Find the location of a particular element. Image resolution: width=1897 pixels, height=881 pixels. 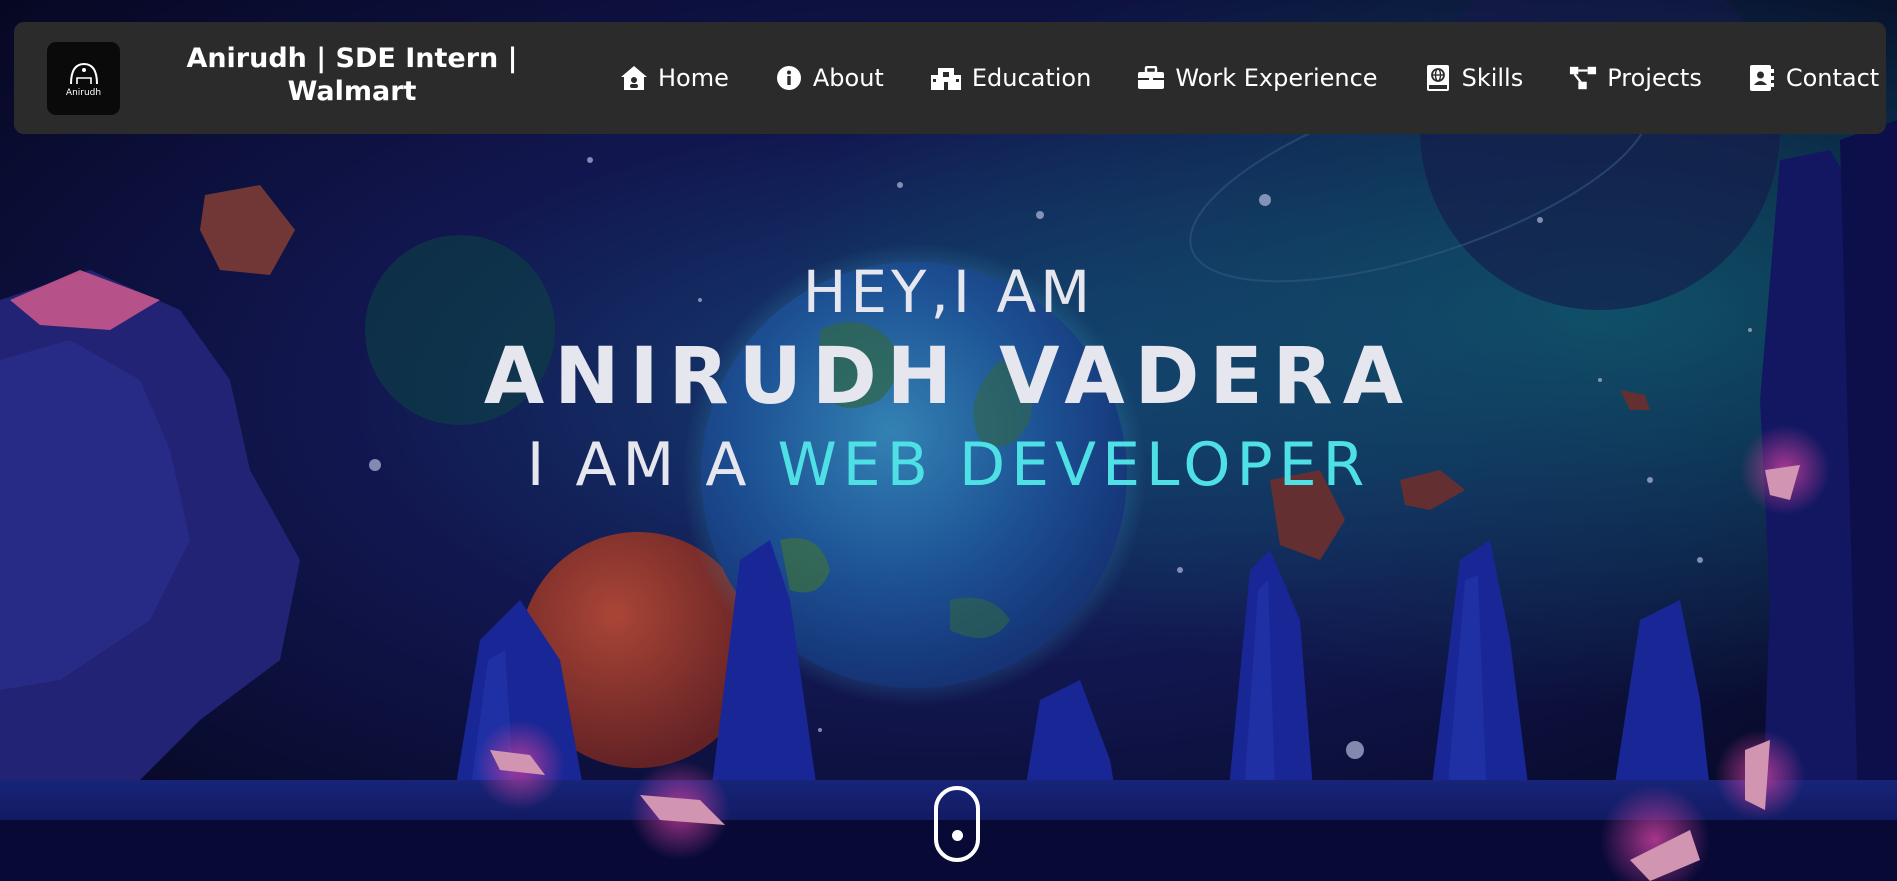

nav-projects: Projects is located at coordinates (1635, 78).